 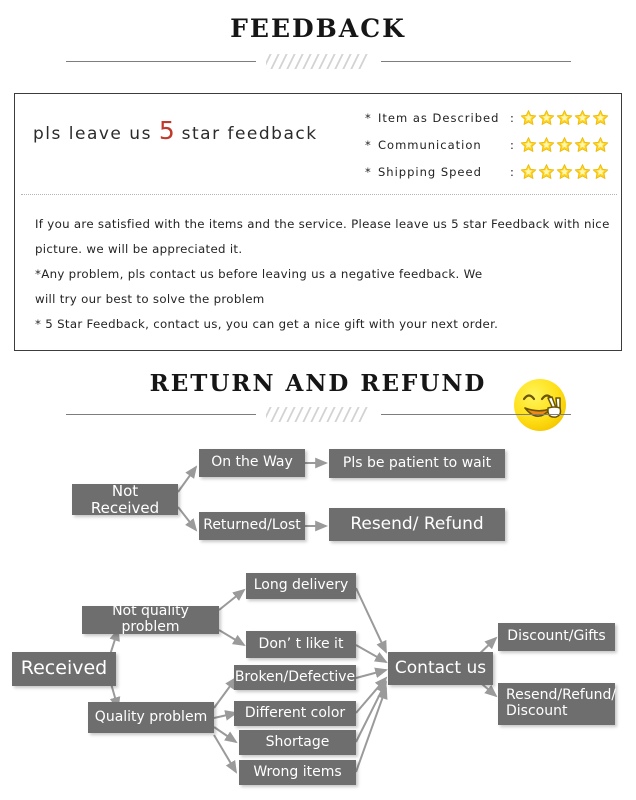 What do you see at coordinates (430, 144) in the screenshot?
I see `rating-label: Communication` at bounding box center [430, 144].